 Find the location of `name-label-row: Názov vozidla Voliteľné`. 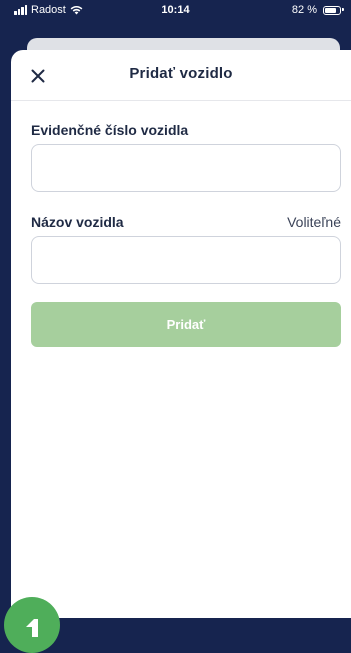

name-label-row: Názov vozidla Voliteľné is located at coordinates (186, 222).